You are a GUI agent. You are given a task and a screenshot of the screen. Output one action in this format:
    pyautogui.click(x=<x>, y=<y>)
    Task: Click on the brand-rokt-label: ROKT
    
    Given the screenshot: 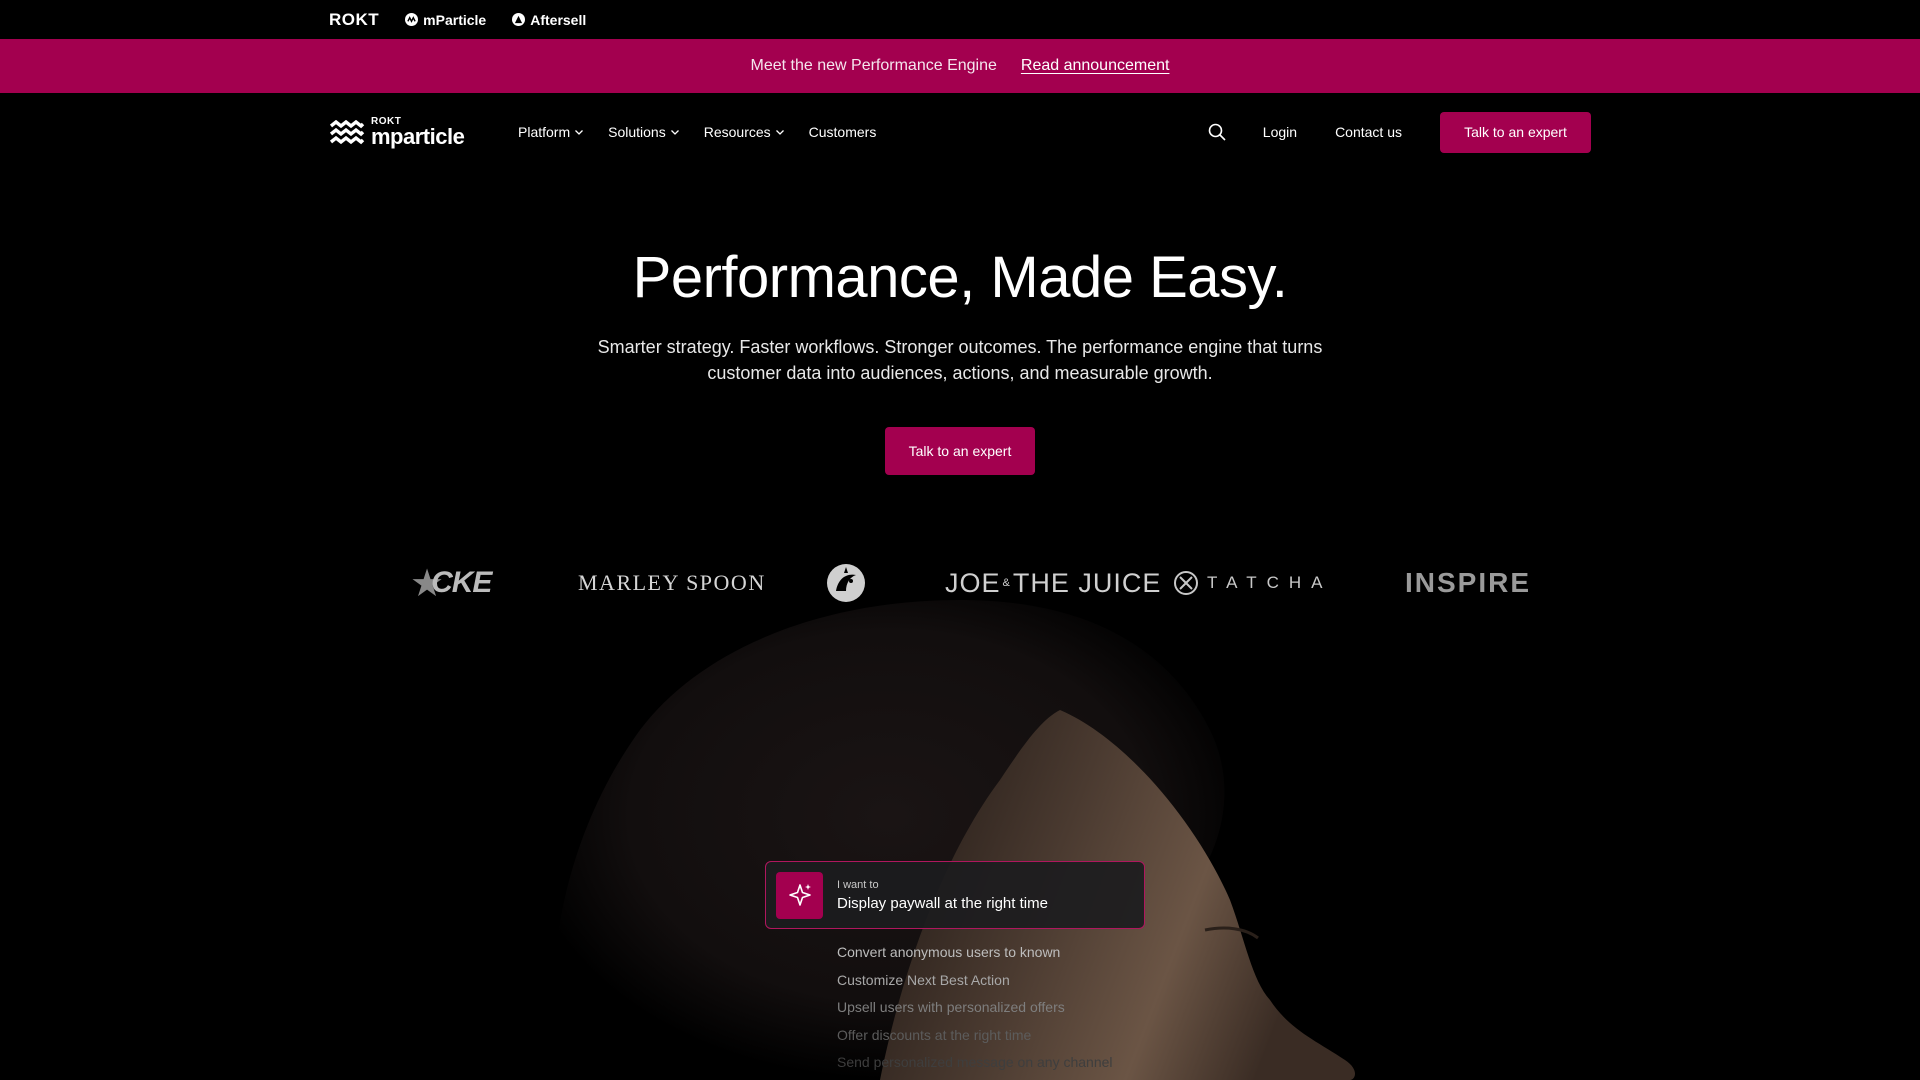 What is the action you would take?
    pyautogui.click(x=354, y=19)
    